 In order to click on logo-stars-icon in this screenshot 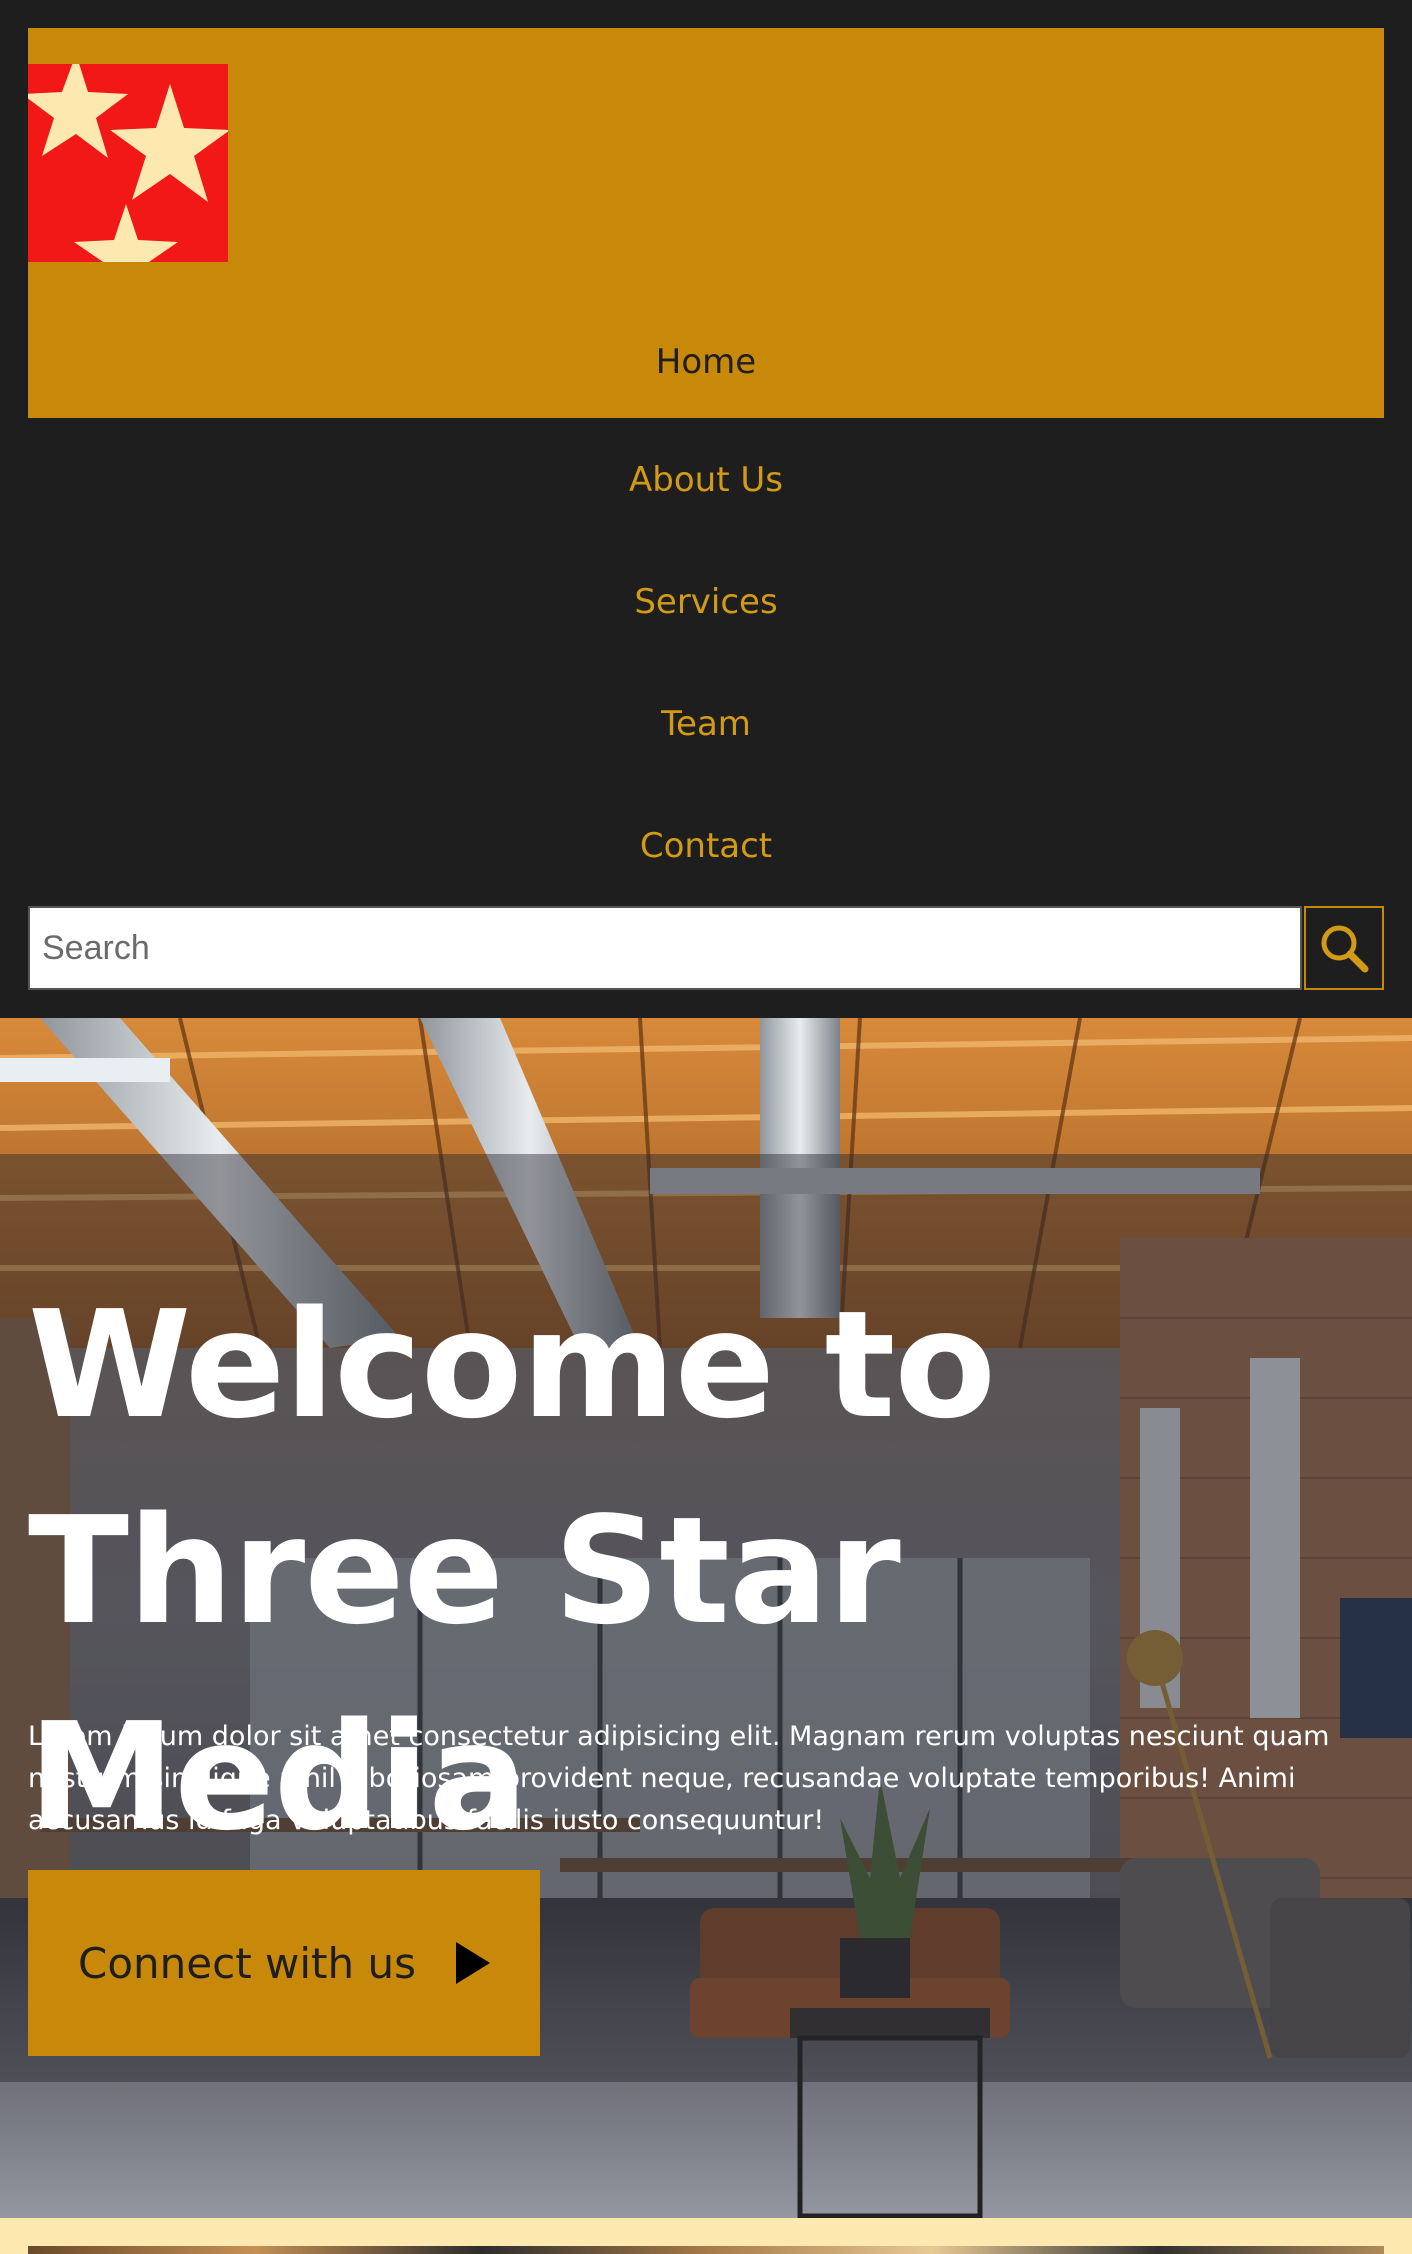, I will do `click(128, 163)`.